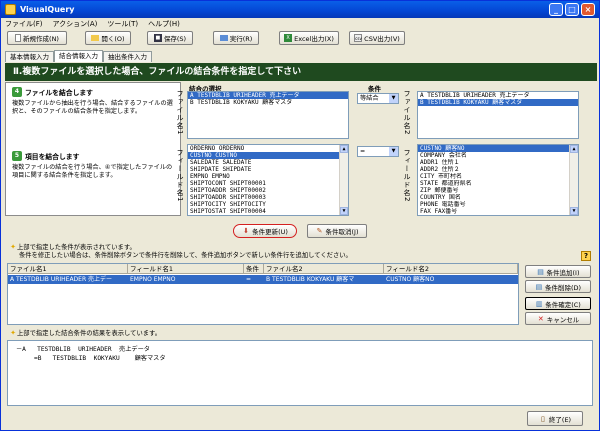  Describe the element at coordinates (558, 271) in the screenshot. I see `add-condition-button: ▤ 条件追加(I)` at that location.